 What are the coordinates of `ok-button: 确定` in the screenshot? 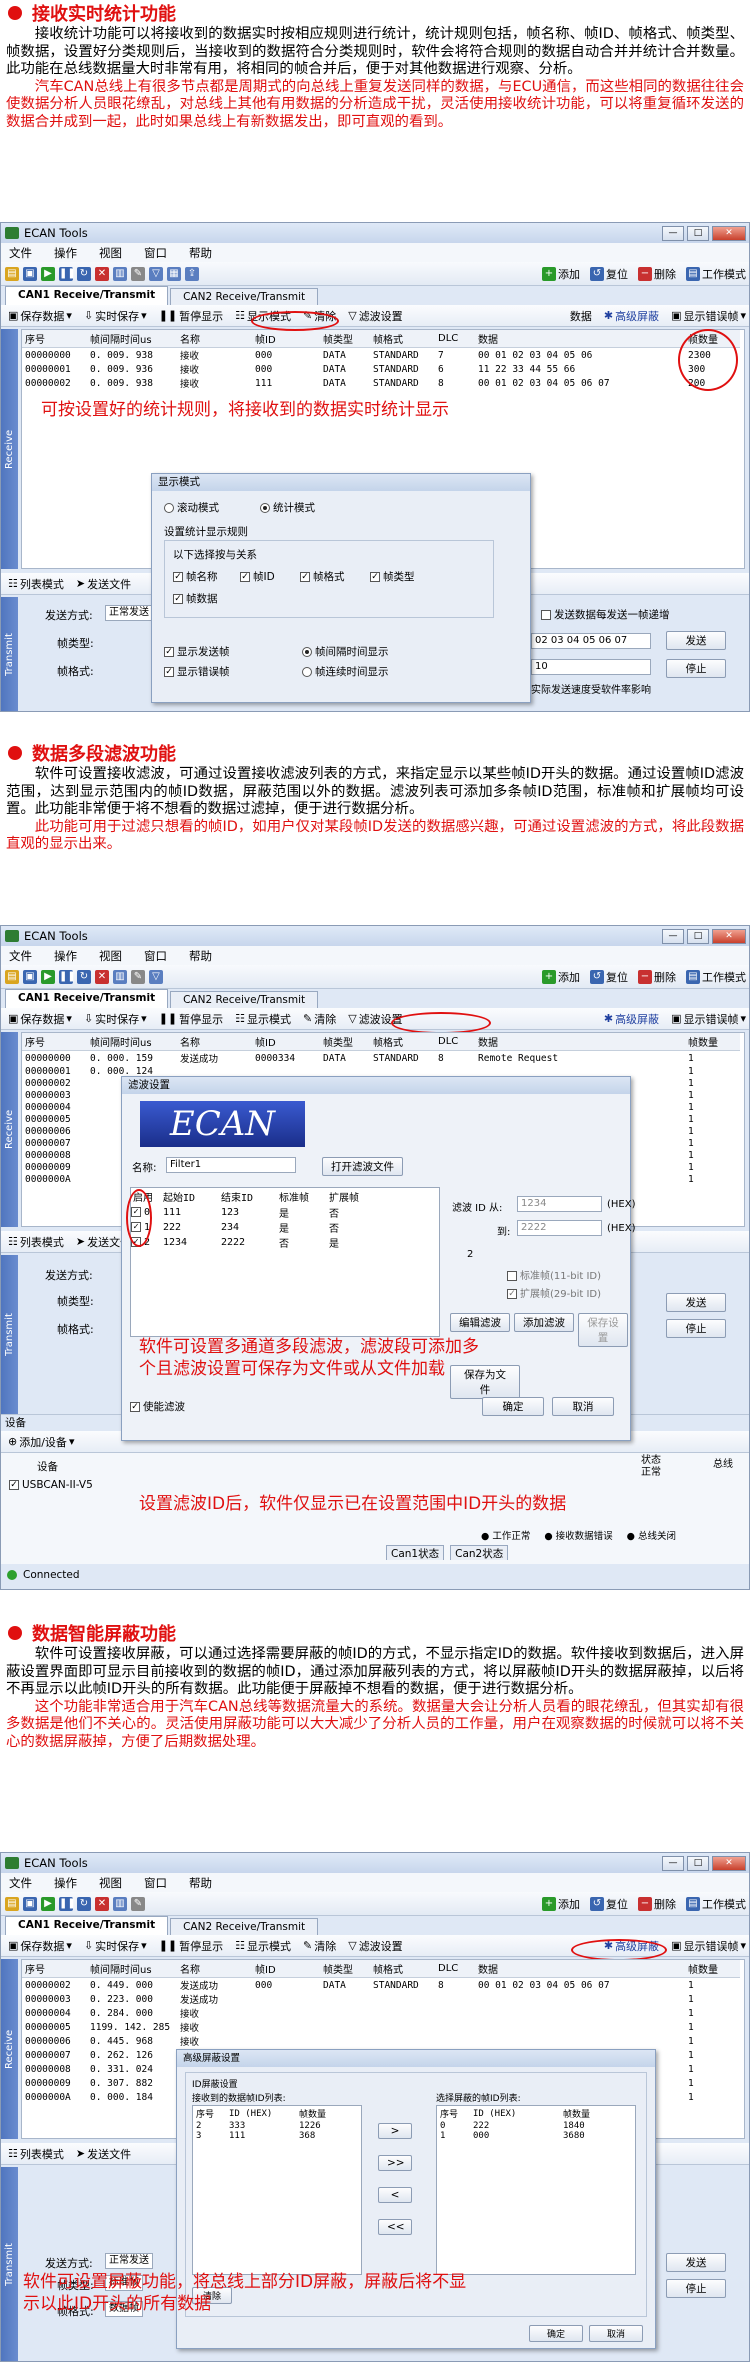 It's located at (556, 2333).